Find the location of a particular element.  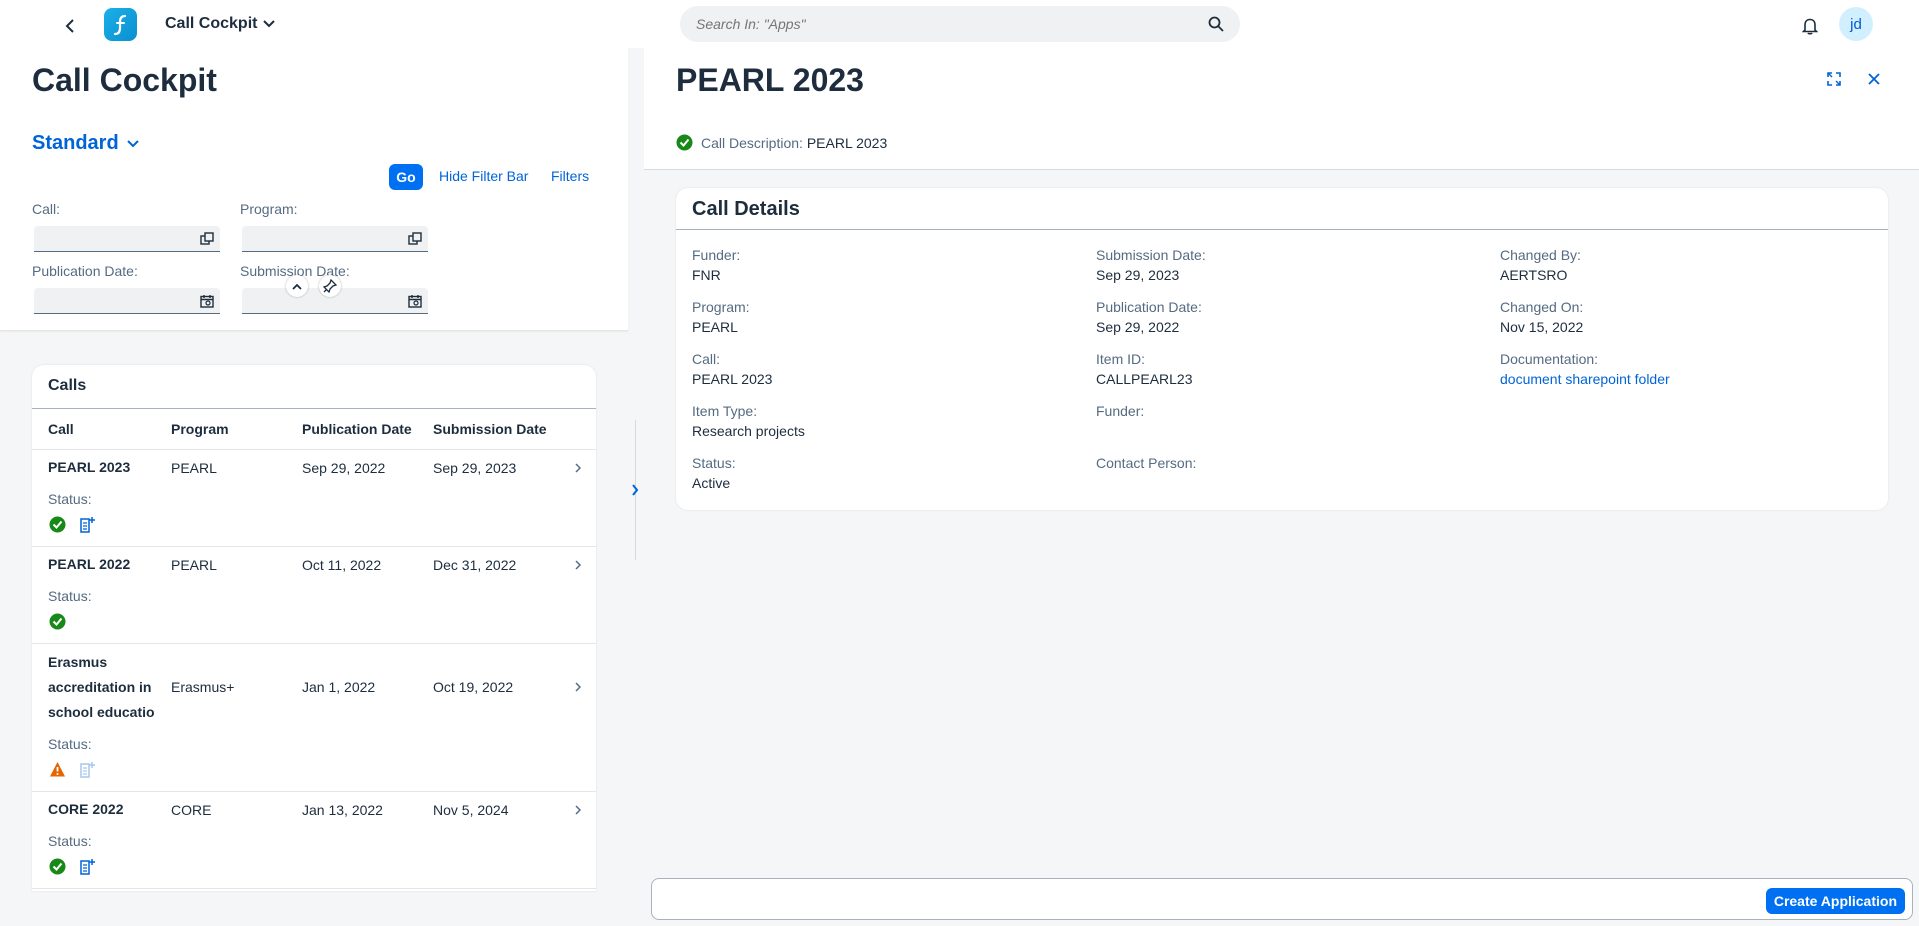

avatar: jd is located at coordinates (1856, 24).